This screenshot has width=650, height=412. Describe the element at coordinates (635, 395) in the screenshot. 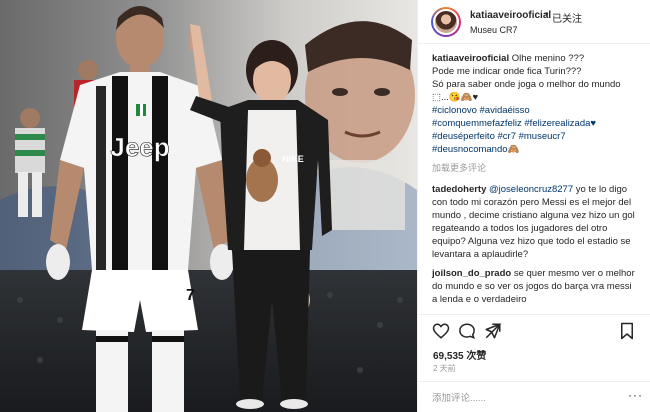

I see `more-options-button: ···` at that location.